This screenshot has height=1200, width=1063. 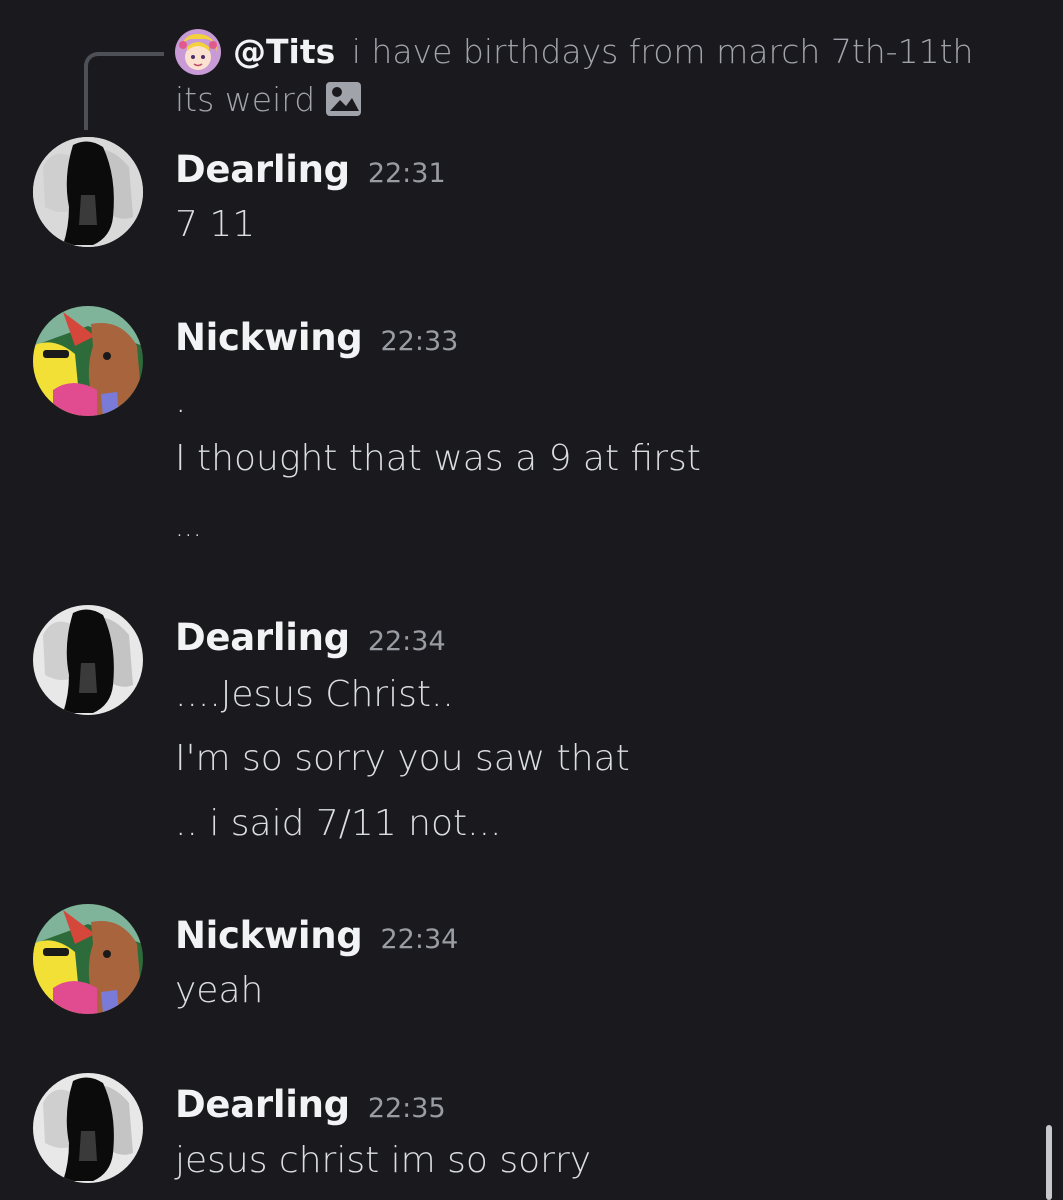 What do you see at coordinates (314, 694) in the screenshot?
I see `message-text: ....Jesus Christ..` at bounding box center [314, 694].